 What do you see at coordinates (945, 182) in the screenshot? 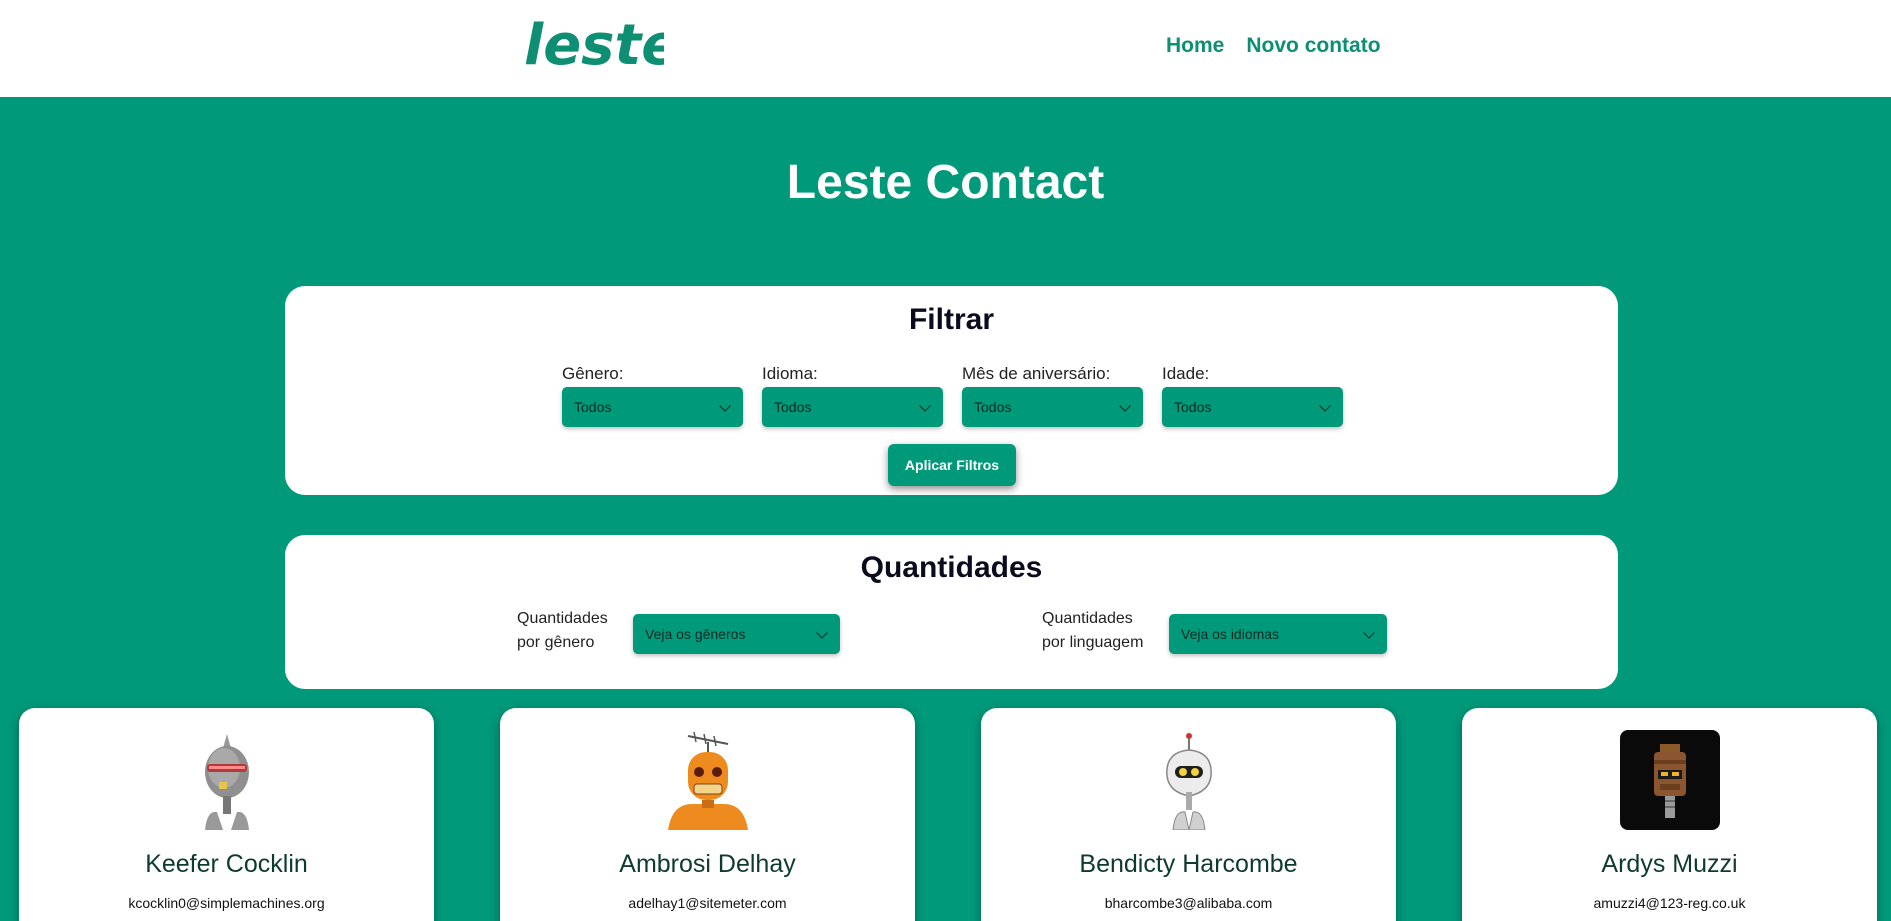
I see `page-title: Leste Contact` at bounding box center [945, 182].